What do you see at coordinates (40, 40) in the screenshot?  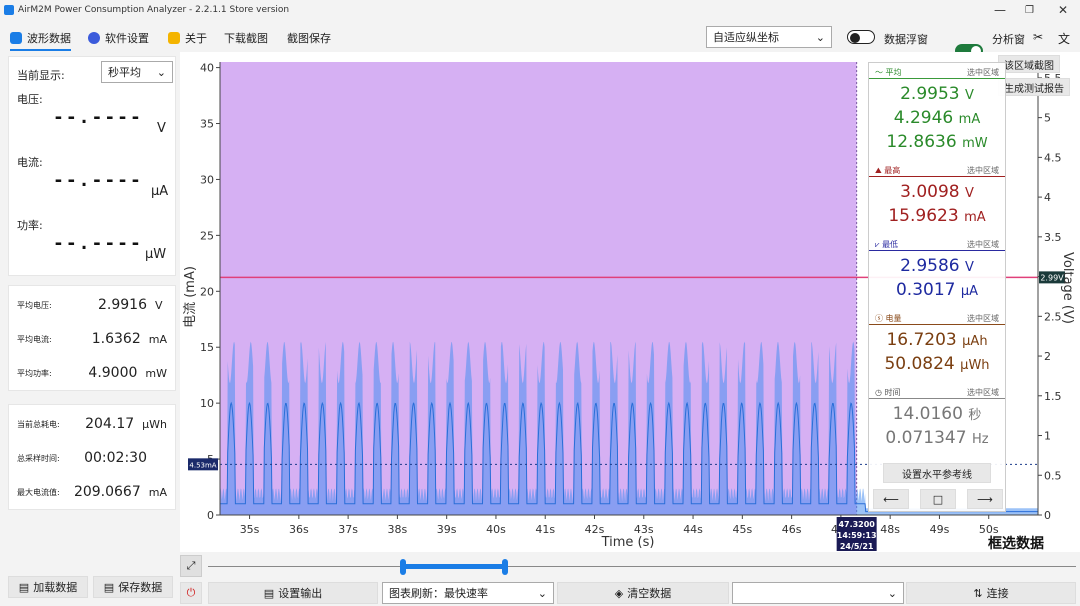 I see `tab-waveform: 波形数据` at bounding box center [40, 40].